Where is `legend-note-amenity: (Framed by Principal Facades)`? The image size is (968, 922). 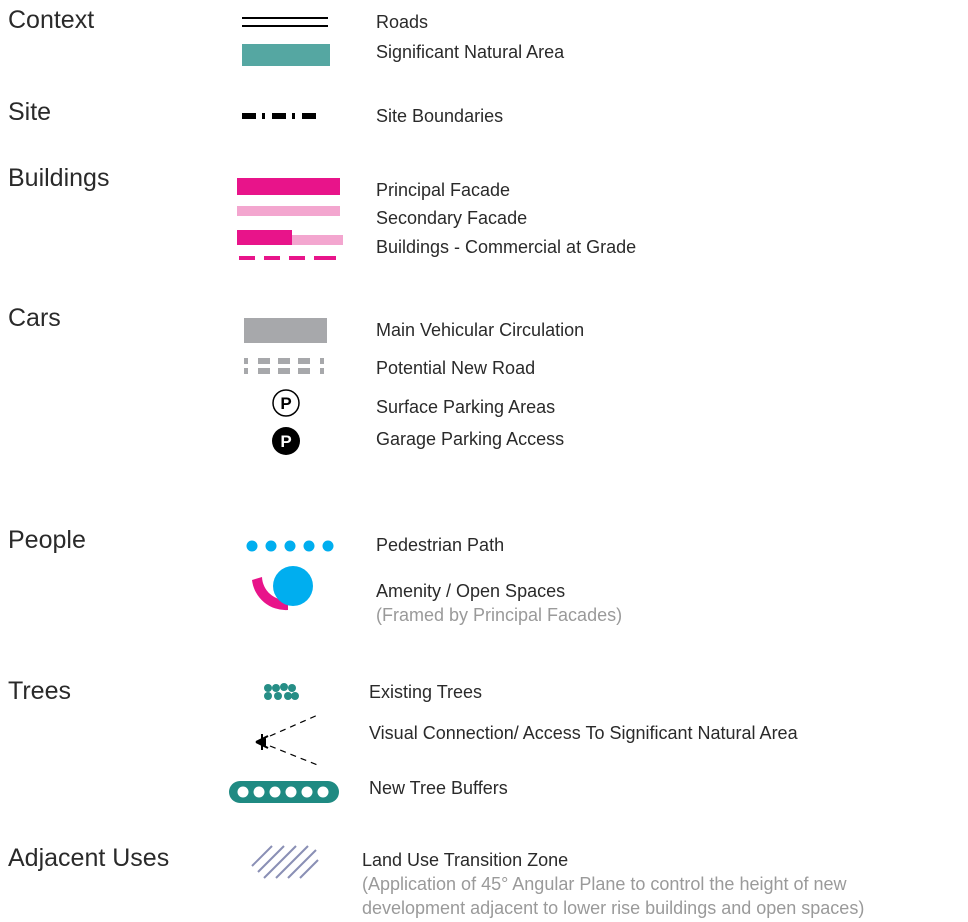 legend-note-amenity: (Framed by Principal Facades) is located at coordinates (499, 615).